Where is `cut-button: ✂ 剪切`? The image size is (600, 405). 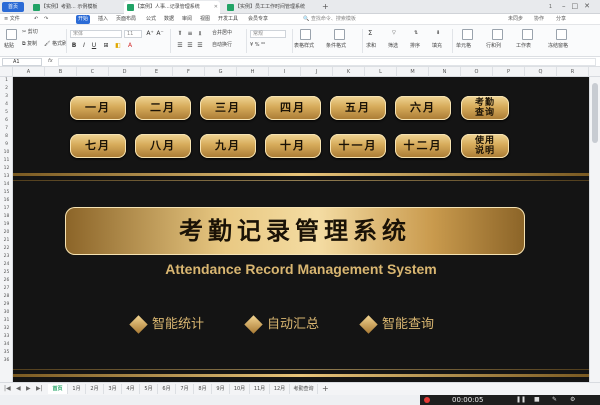 cut-button: ✂ 剪切 is located at coordinates (30, 32).